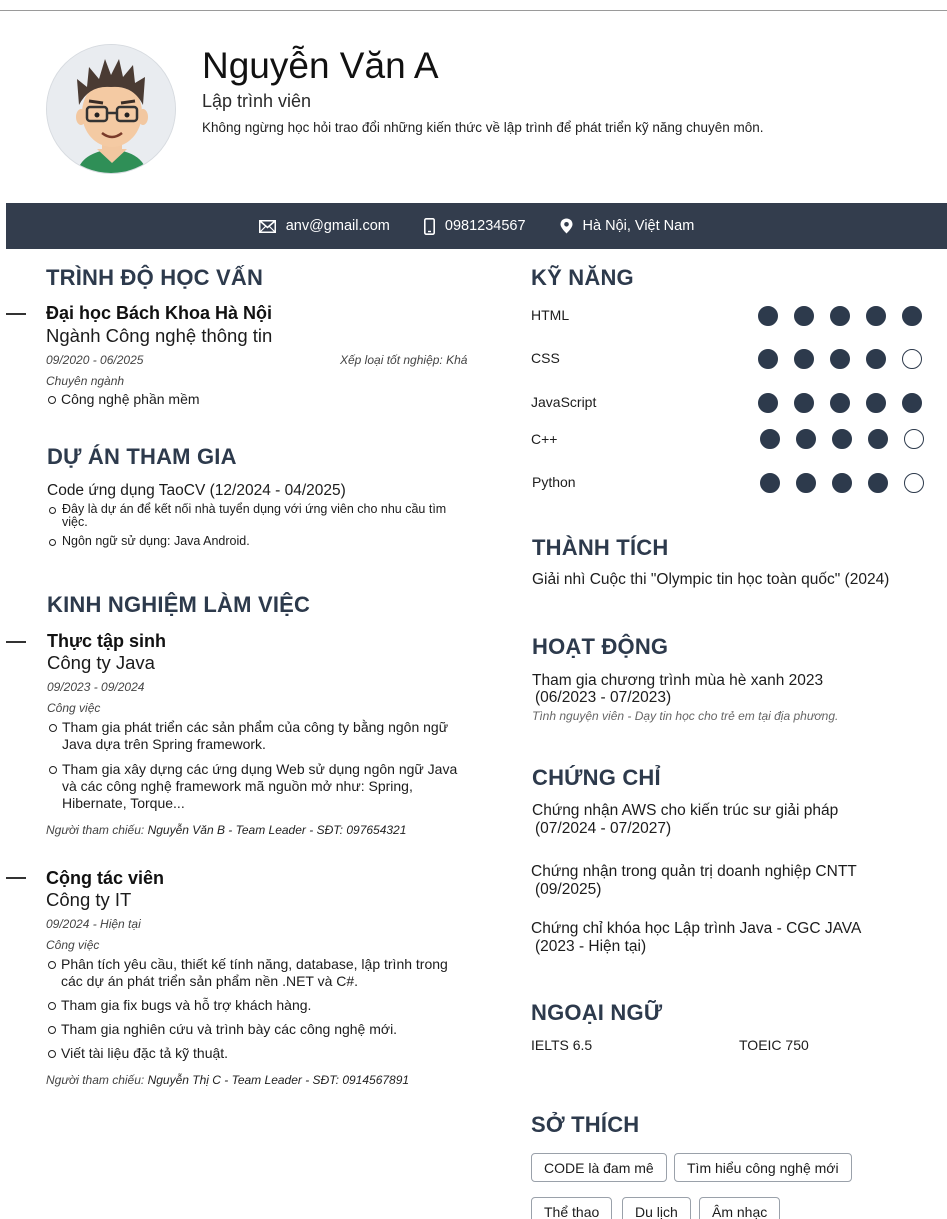 This screenshot has width=947, height=1219. What do you see at coordinates (603, 697) in the screenshot?
I see `activity-period: (06/2023 - 07/2023)` at bounding box center [603, 697].